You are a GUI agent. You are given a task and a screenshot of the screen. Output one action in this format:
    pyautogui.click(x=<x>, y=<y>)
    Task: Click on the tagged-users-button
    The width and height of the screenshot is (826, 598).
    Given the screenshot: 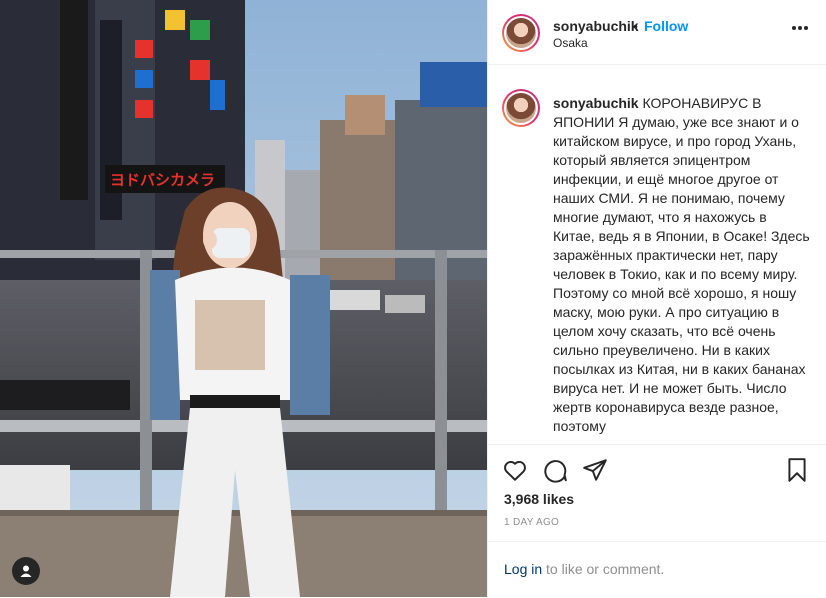 What is the action you would take?
    pyautogui.click(x=26, y=571)
    